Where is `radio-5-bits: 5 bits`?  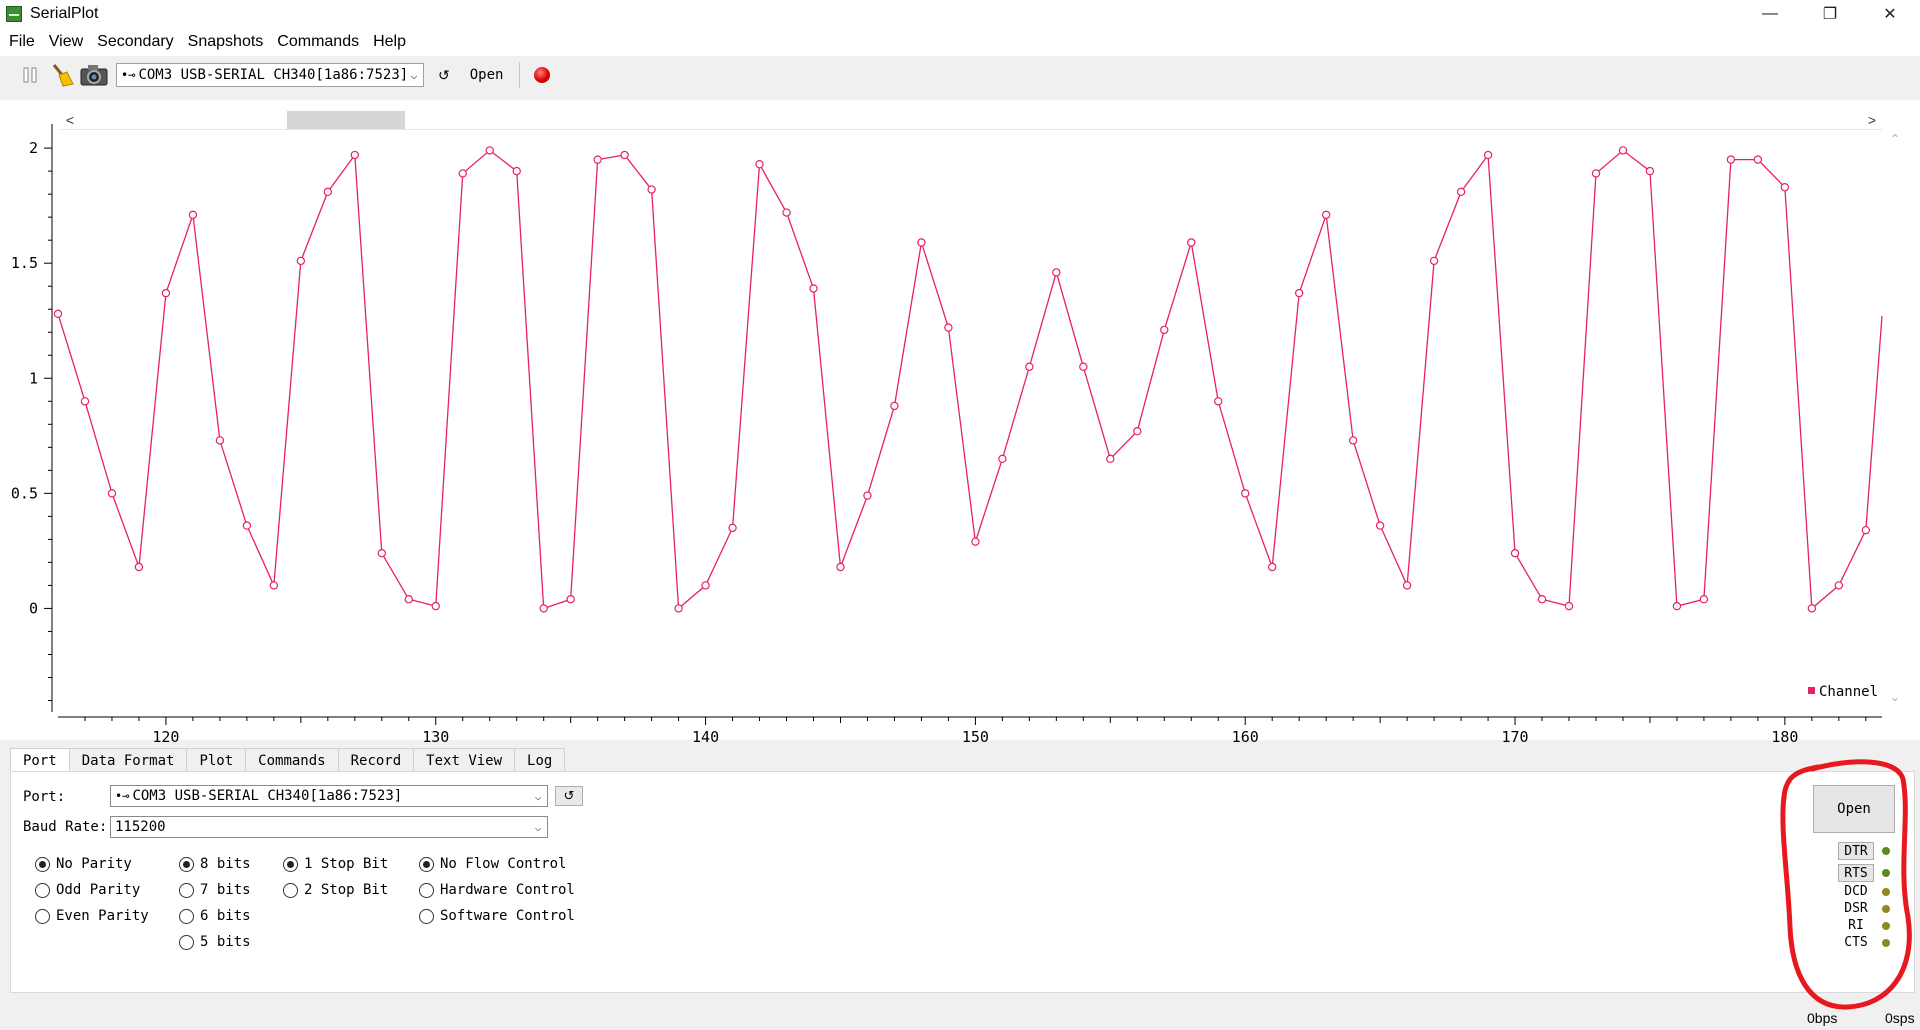
radio-5-bits: 5 bits is located at coordinates (215, 942).